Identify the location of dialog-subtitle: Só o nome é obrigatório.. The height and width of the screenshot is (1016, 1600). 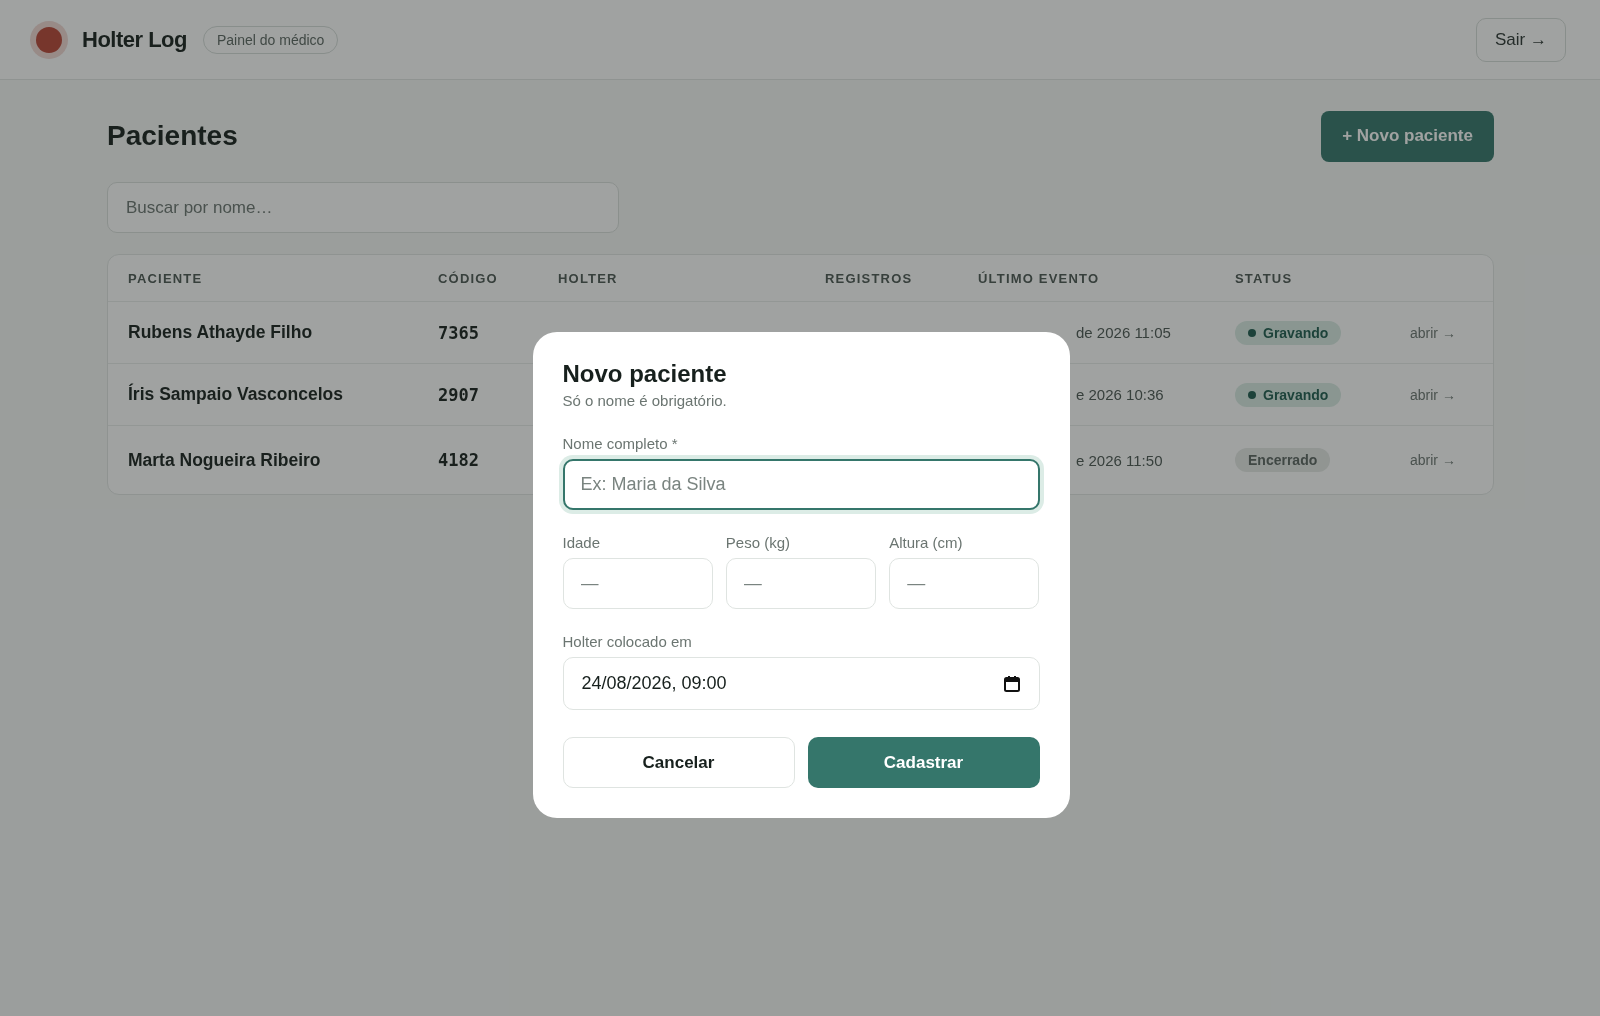
(645, 400).